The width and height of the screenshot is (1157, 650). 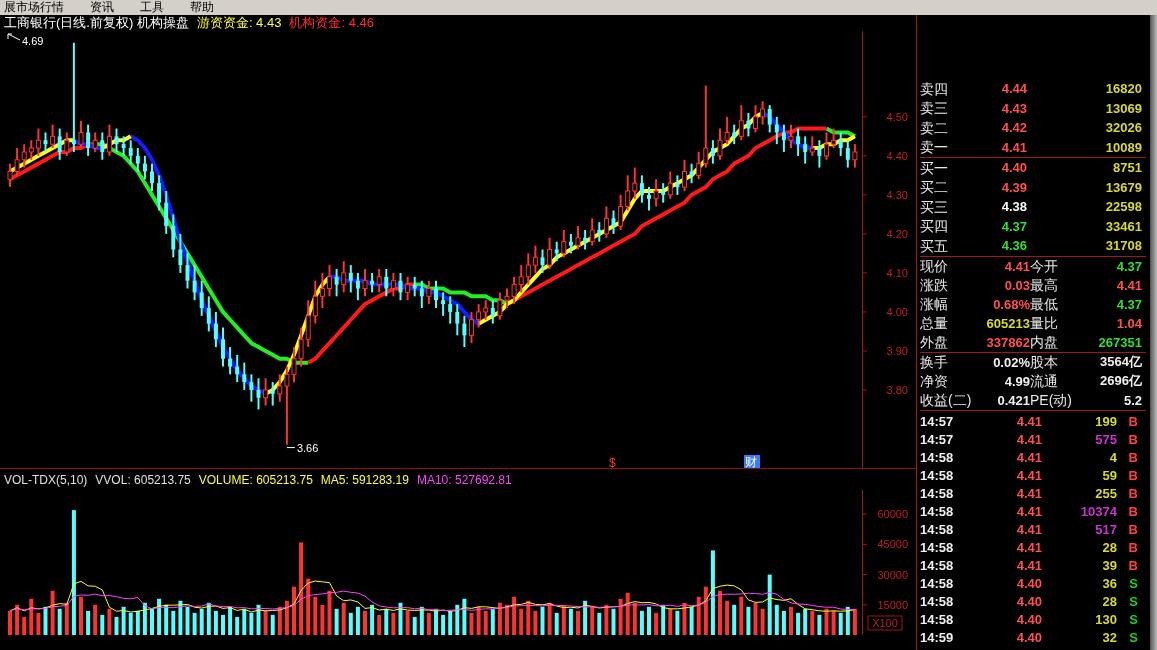 I want to click on volume-value: 10089, so click(x=1123, y=147).